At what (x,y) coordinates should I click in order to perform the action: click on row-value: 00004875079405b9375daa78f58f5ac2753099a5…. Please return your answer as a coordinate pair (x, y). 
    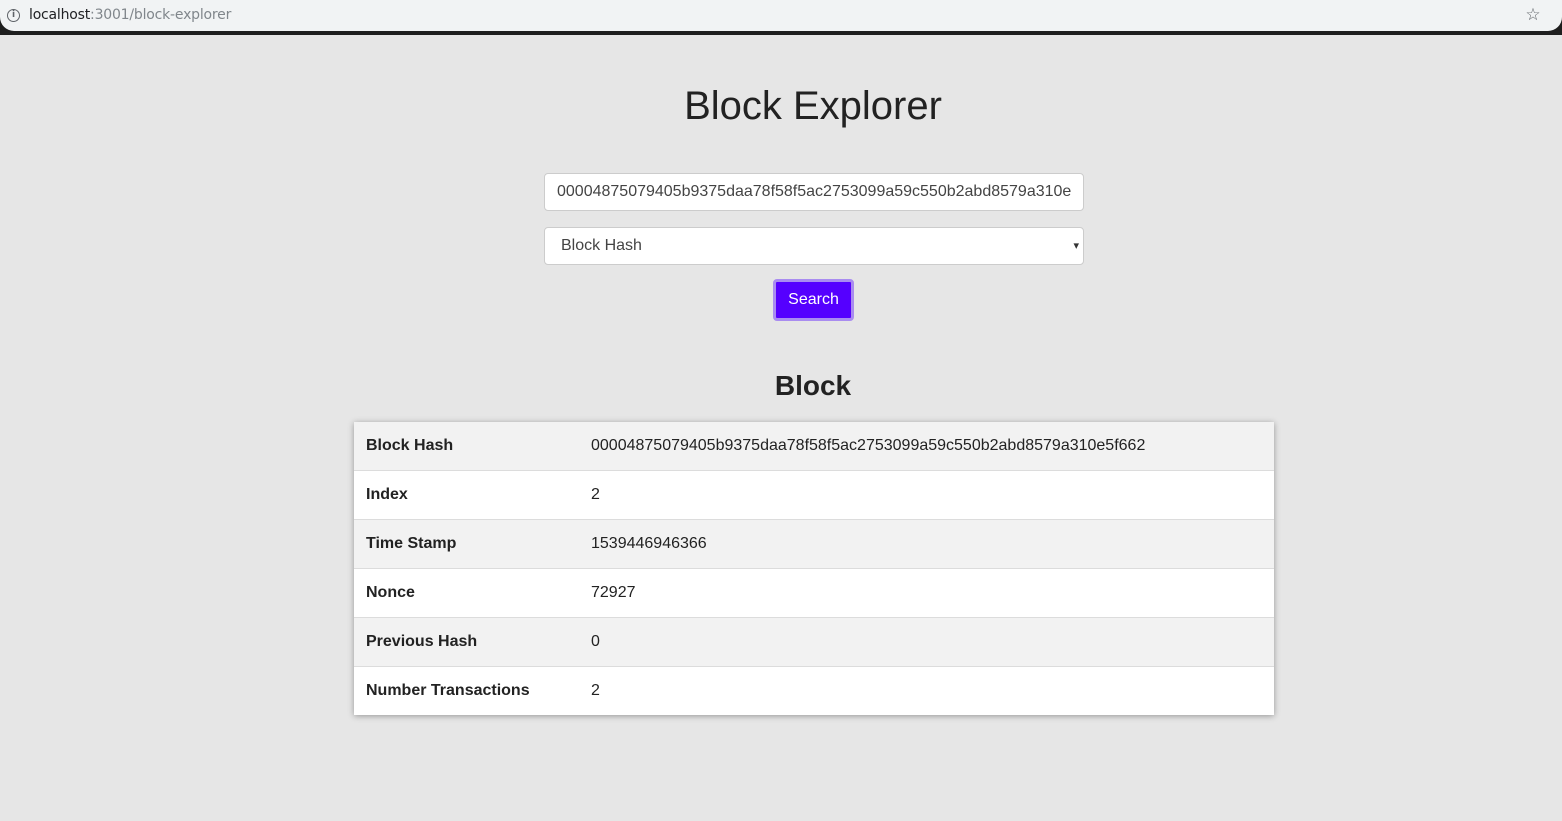
    Looking at the image, I should click on (868, 445).